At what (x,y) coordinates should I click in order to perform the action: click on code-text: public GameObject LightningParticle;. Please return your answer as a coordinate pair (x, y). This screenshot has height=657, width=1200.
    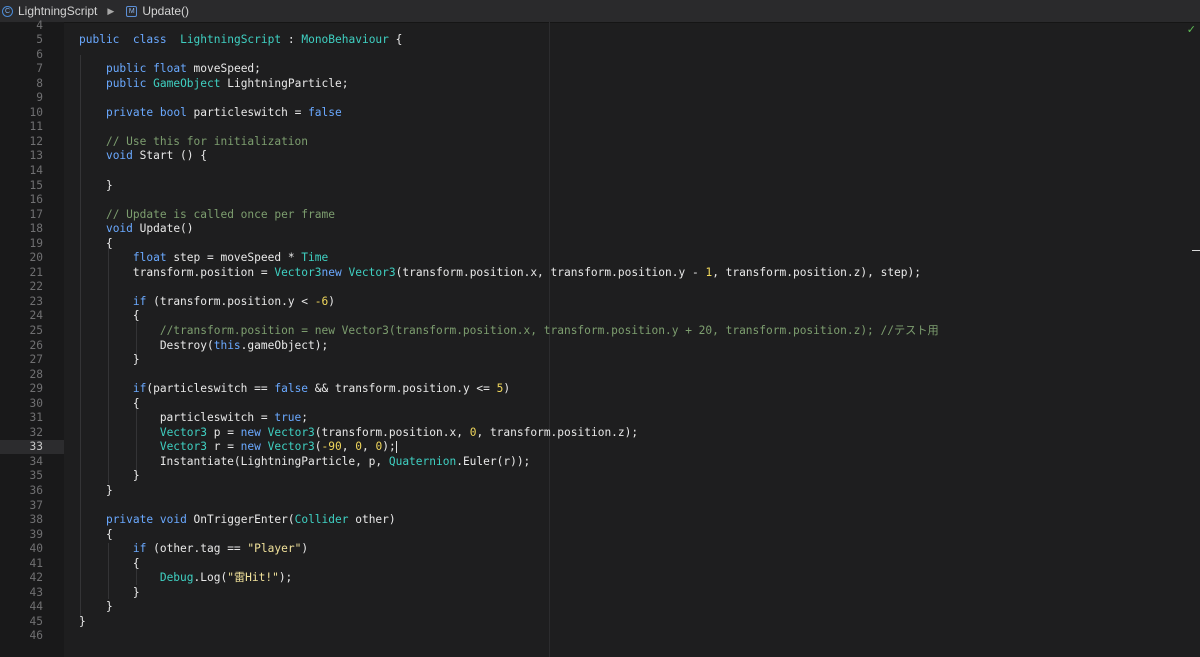
    Looking at the image, I should click on (214, 84).